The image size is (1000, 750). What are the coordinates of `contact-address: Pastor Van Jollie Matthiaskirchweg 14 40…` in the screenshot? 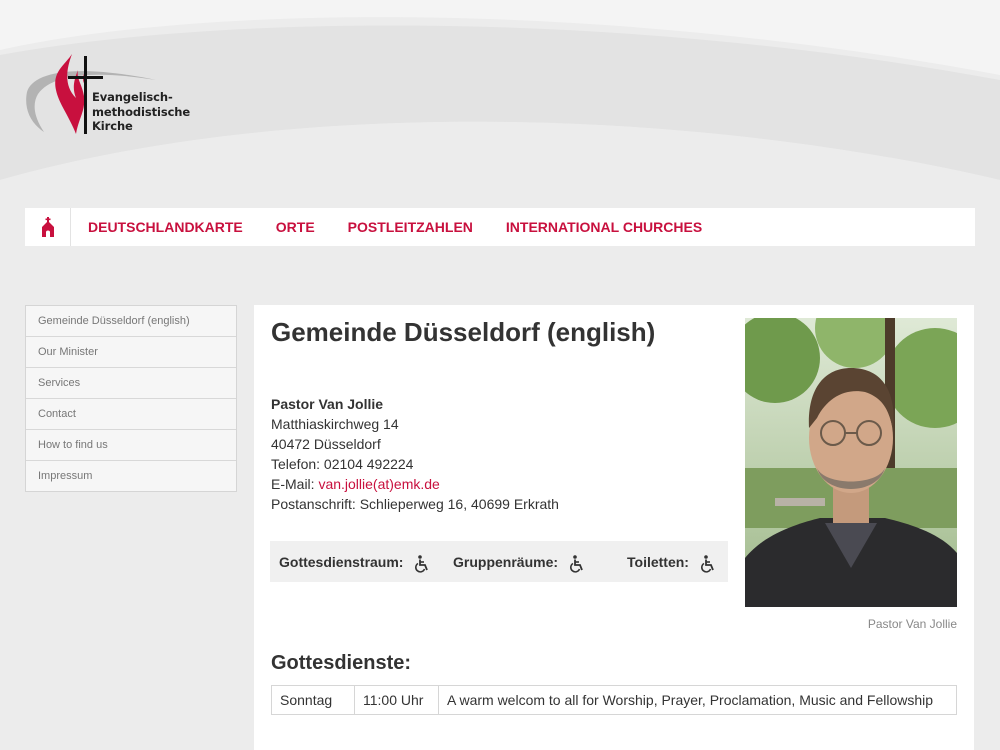 It's located at (415, 454).